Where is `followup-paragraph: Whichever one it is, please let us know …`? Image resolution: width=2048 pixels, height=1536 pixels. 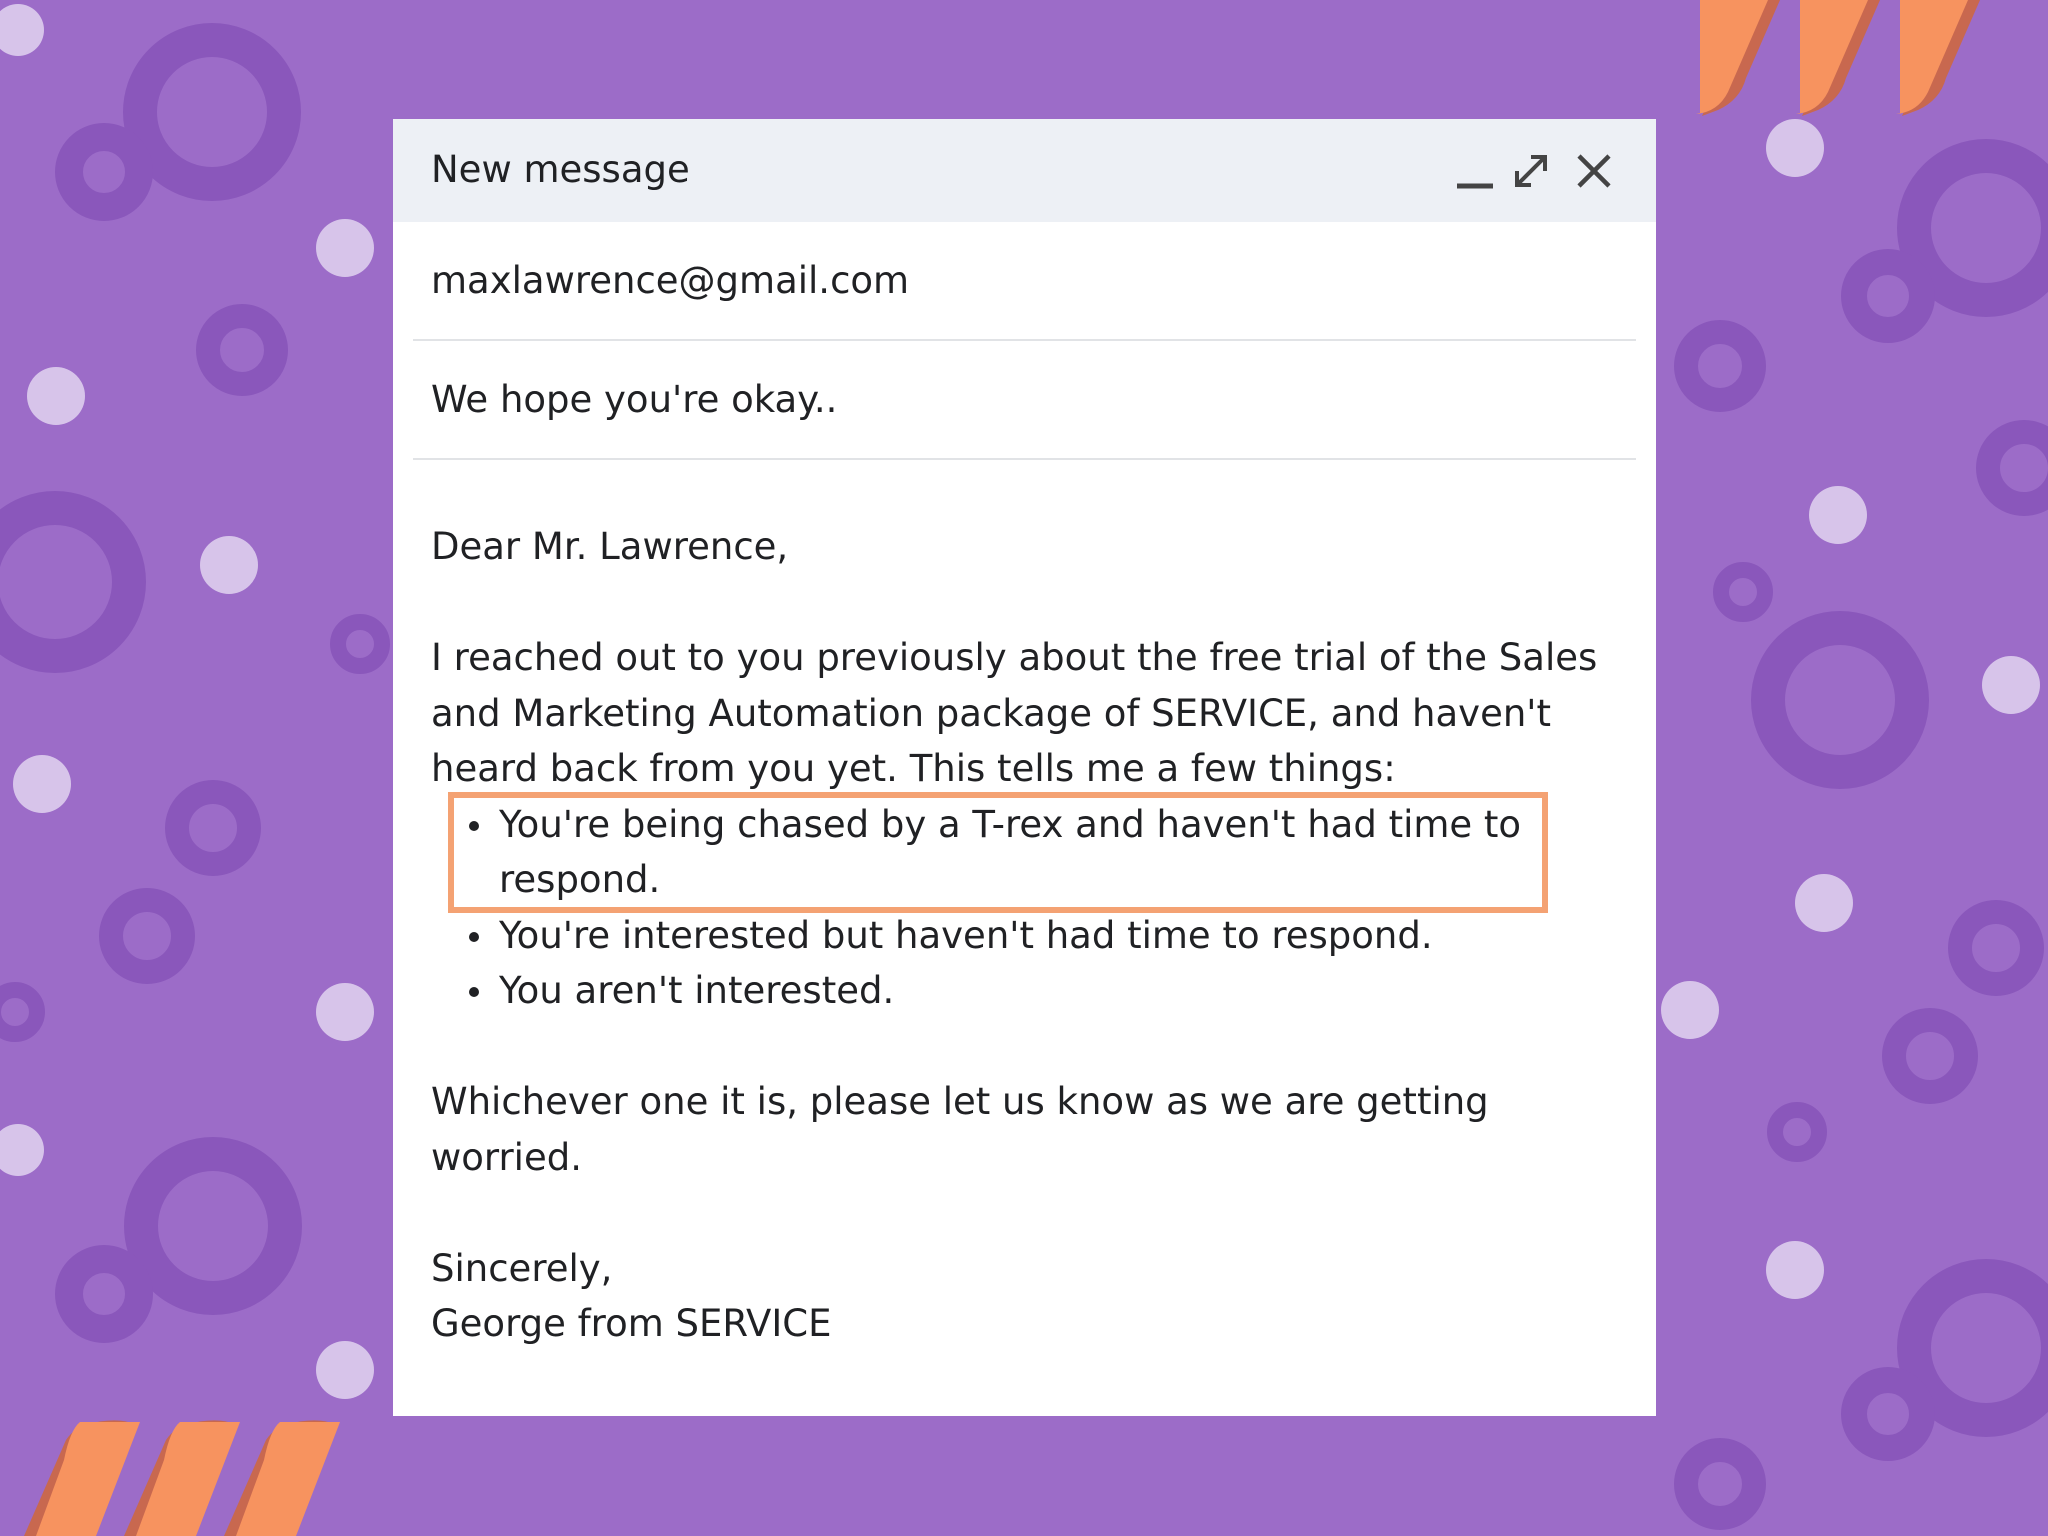 followup-paragraph: Whichever one it is, please let us know … is located at coordinates (960, 1129).